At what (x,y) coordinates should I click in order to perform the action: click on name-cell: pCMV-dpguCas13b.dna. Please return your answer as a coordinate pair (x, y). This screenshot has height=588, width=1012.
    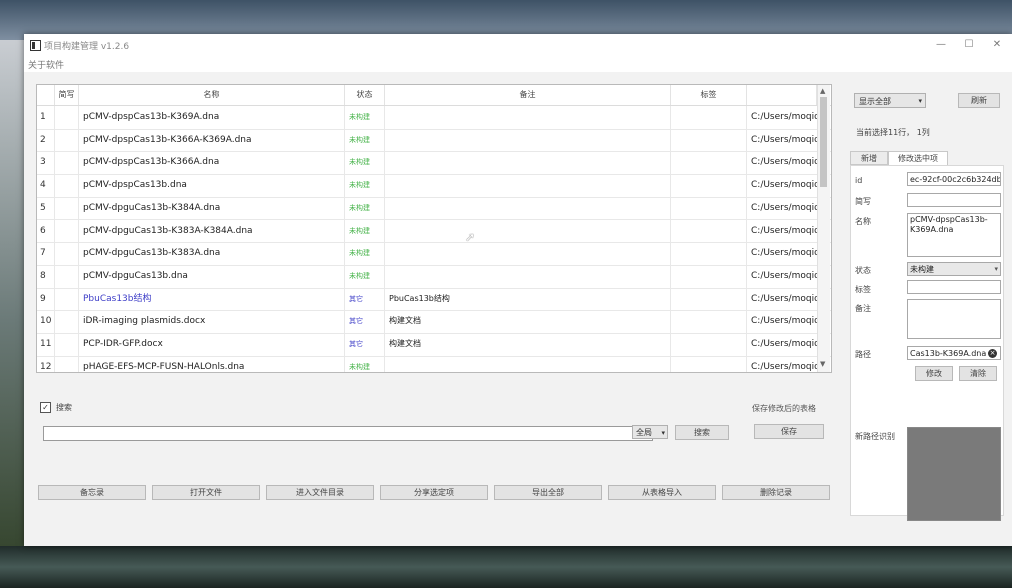
    Looking at the image, I should click on (212, 276).